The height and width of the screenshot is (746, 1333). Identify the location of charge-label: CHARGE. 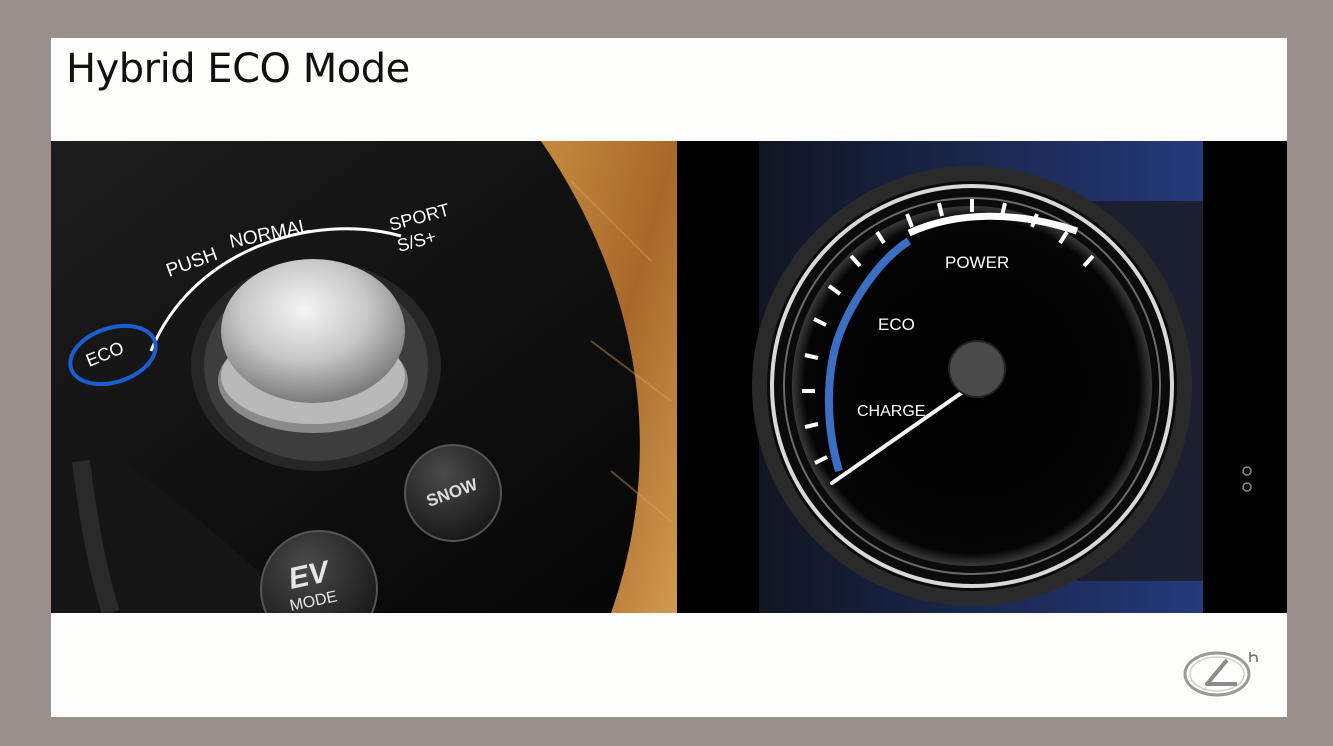
(891, 411).